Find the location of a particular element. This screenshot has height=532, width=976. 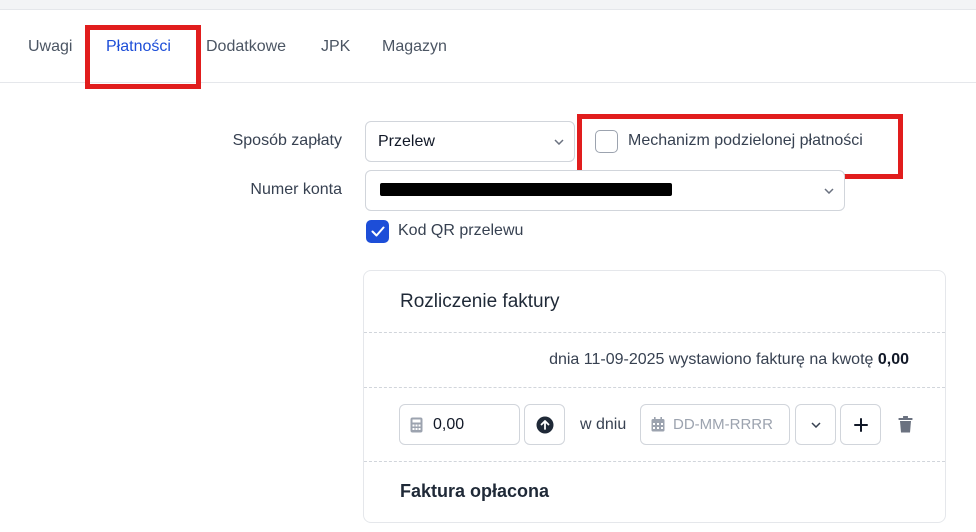

add-payment-button is located at coordinates (860, 424).